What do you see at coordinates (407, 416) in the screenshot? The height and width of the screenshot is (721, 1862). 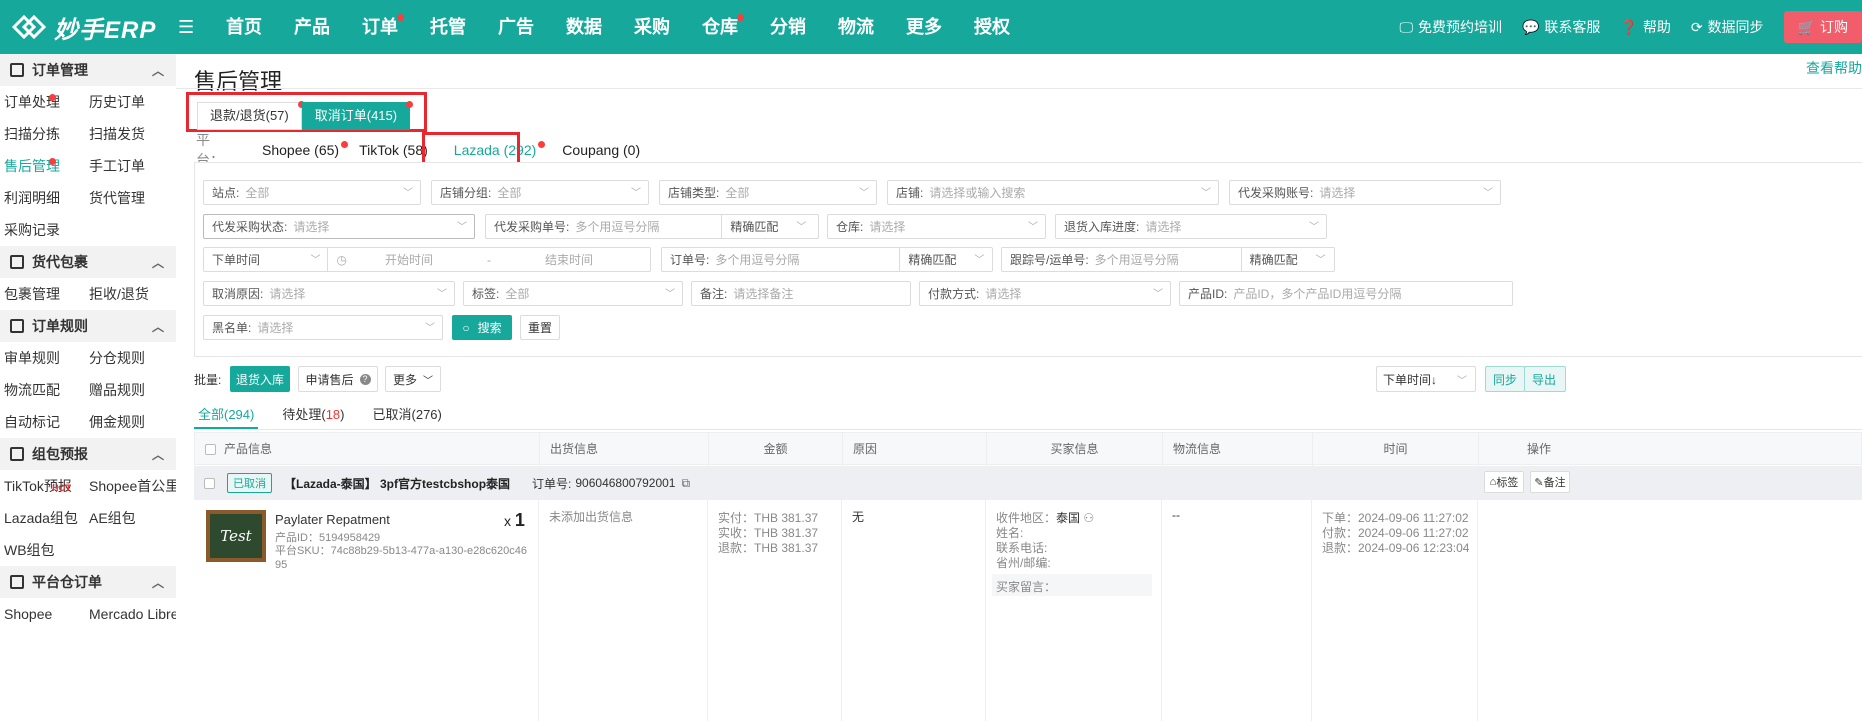 I see `tab-cancelled: 已取消(276)` at bounding box center [407, 416].